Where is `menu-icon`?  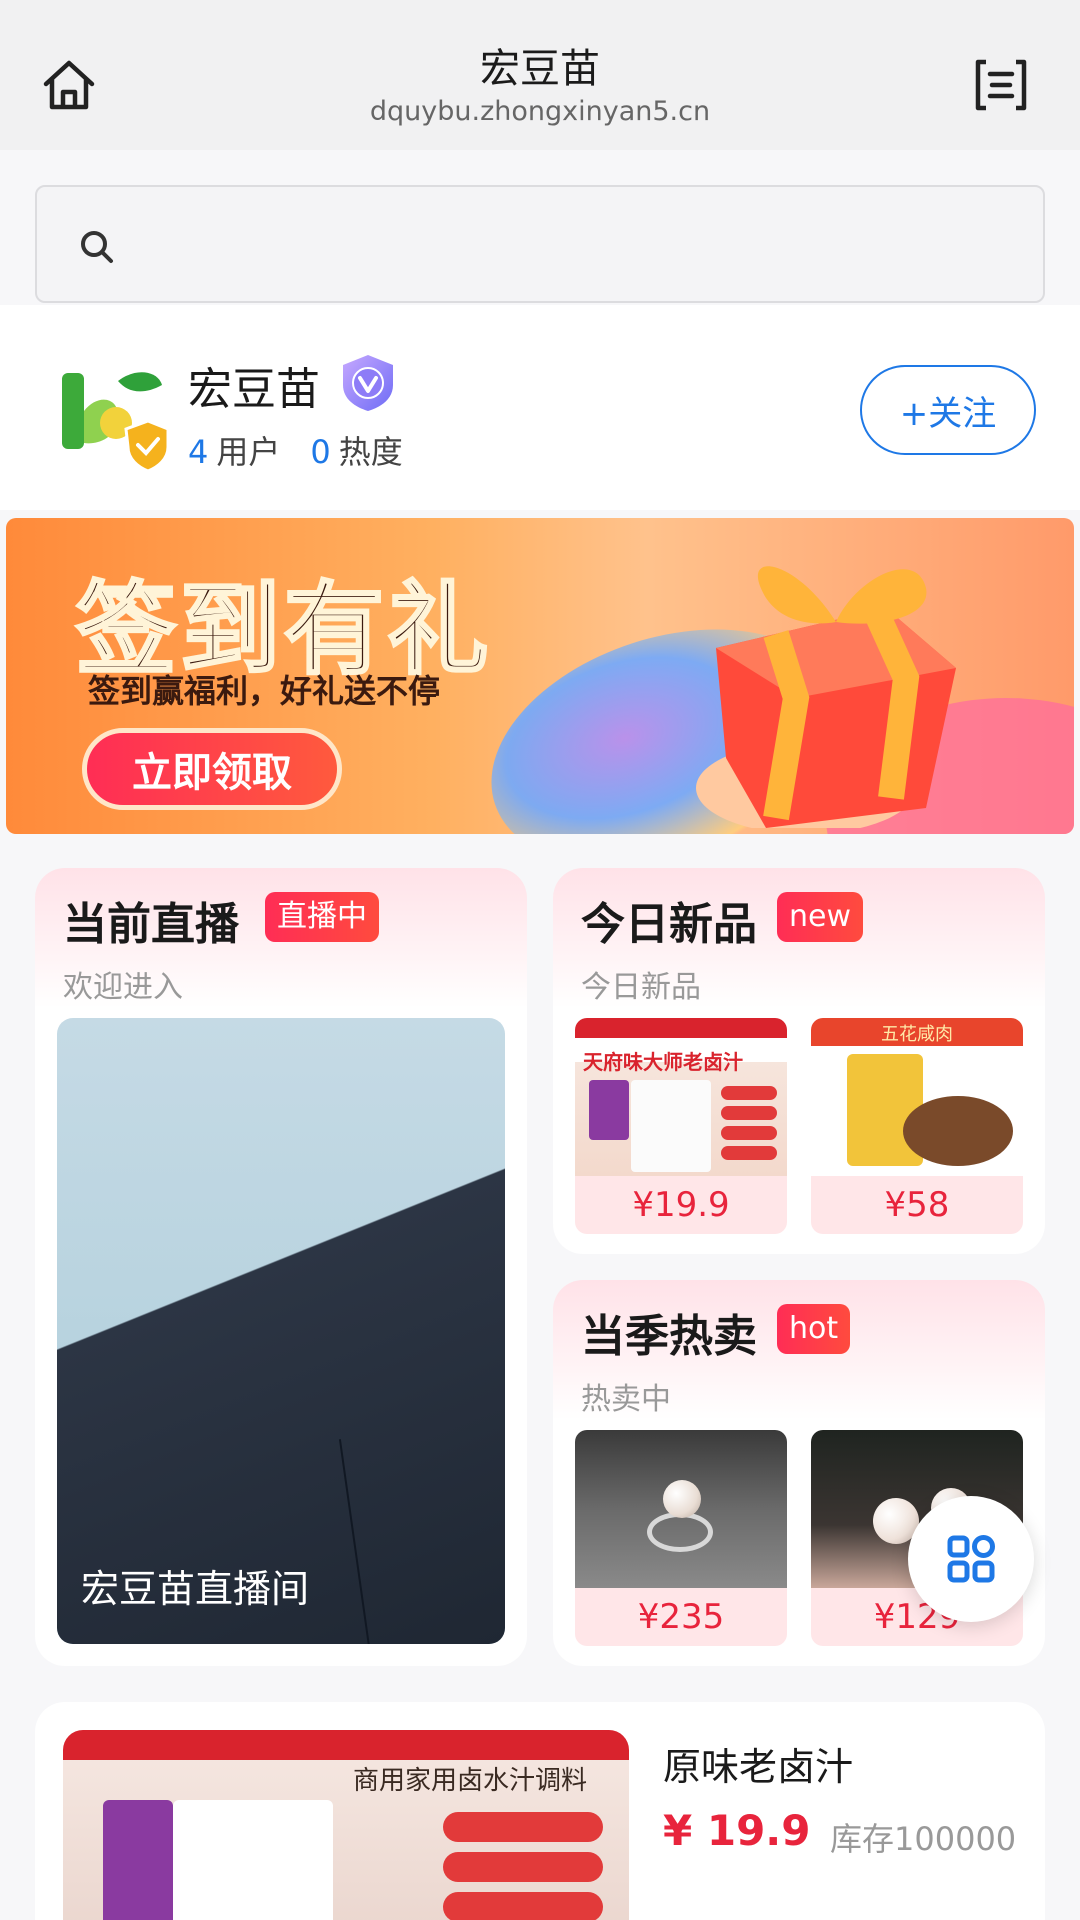 menu-icon is located at coordinates (1001, 85).